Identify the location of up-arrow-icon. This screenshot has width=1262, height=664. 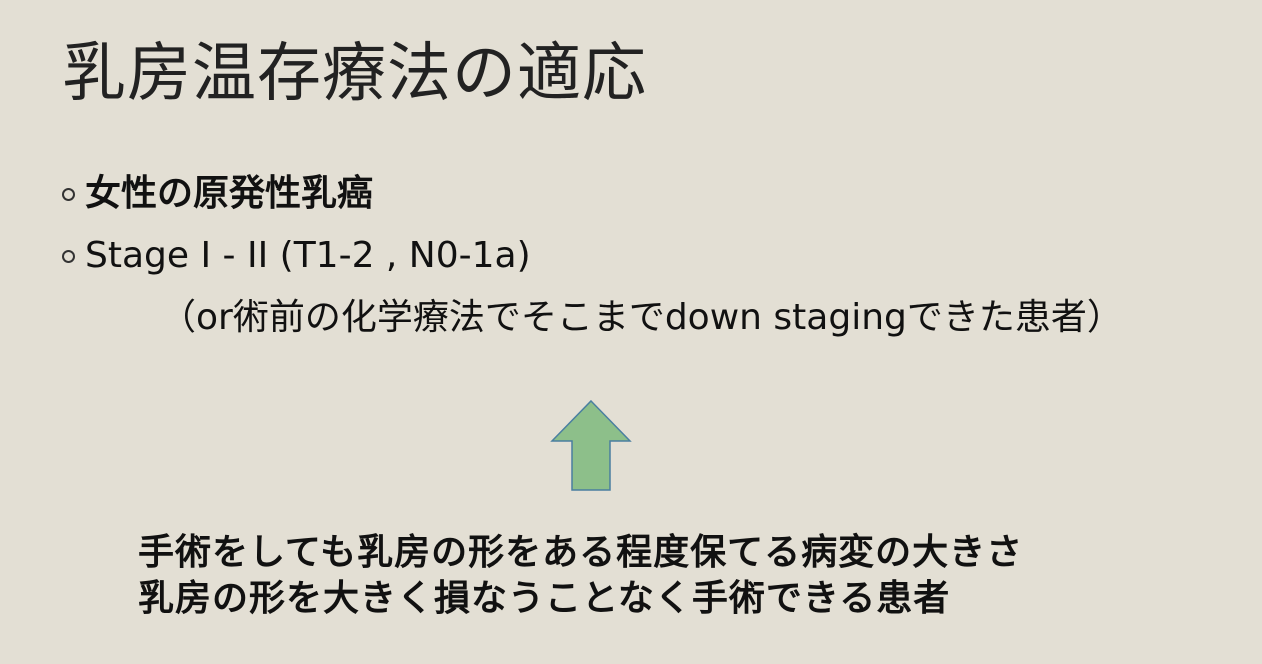
(591, 445).